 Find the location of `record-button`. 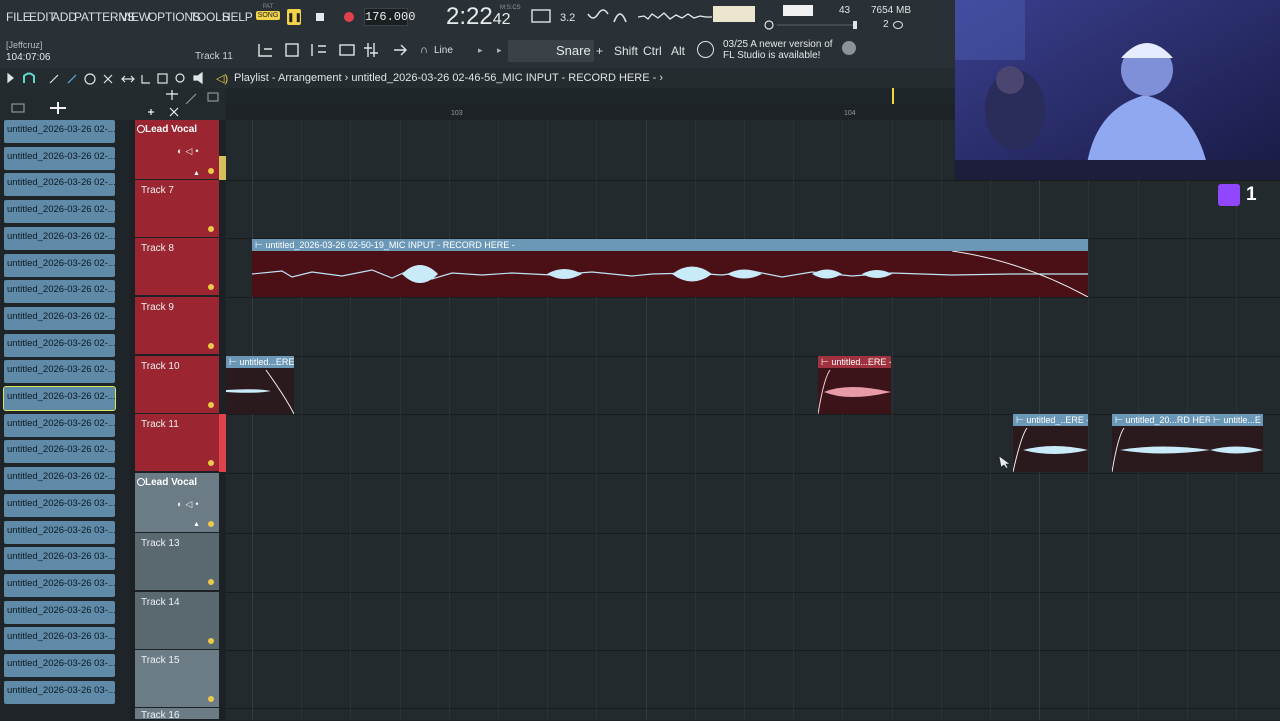

record-button is located at coordinates (349, 17).